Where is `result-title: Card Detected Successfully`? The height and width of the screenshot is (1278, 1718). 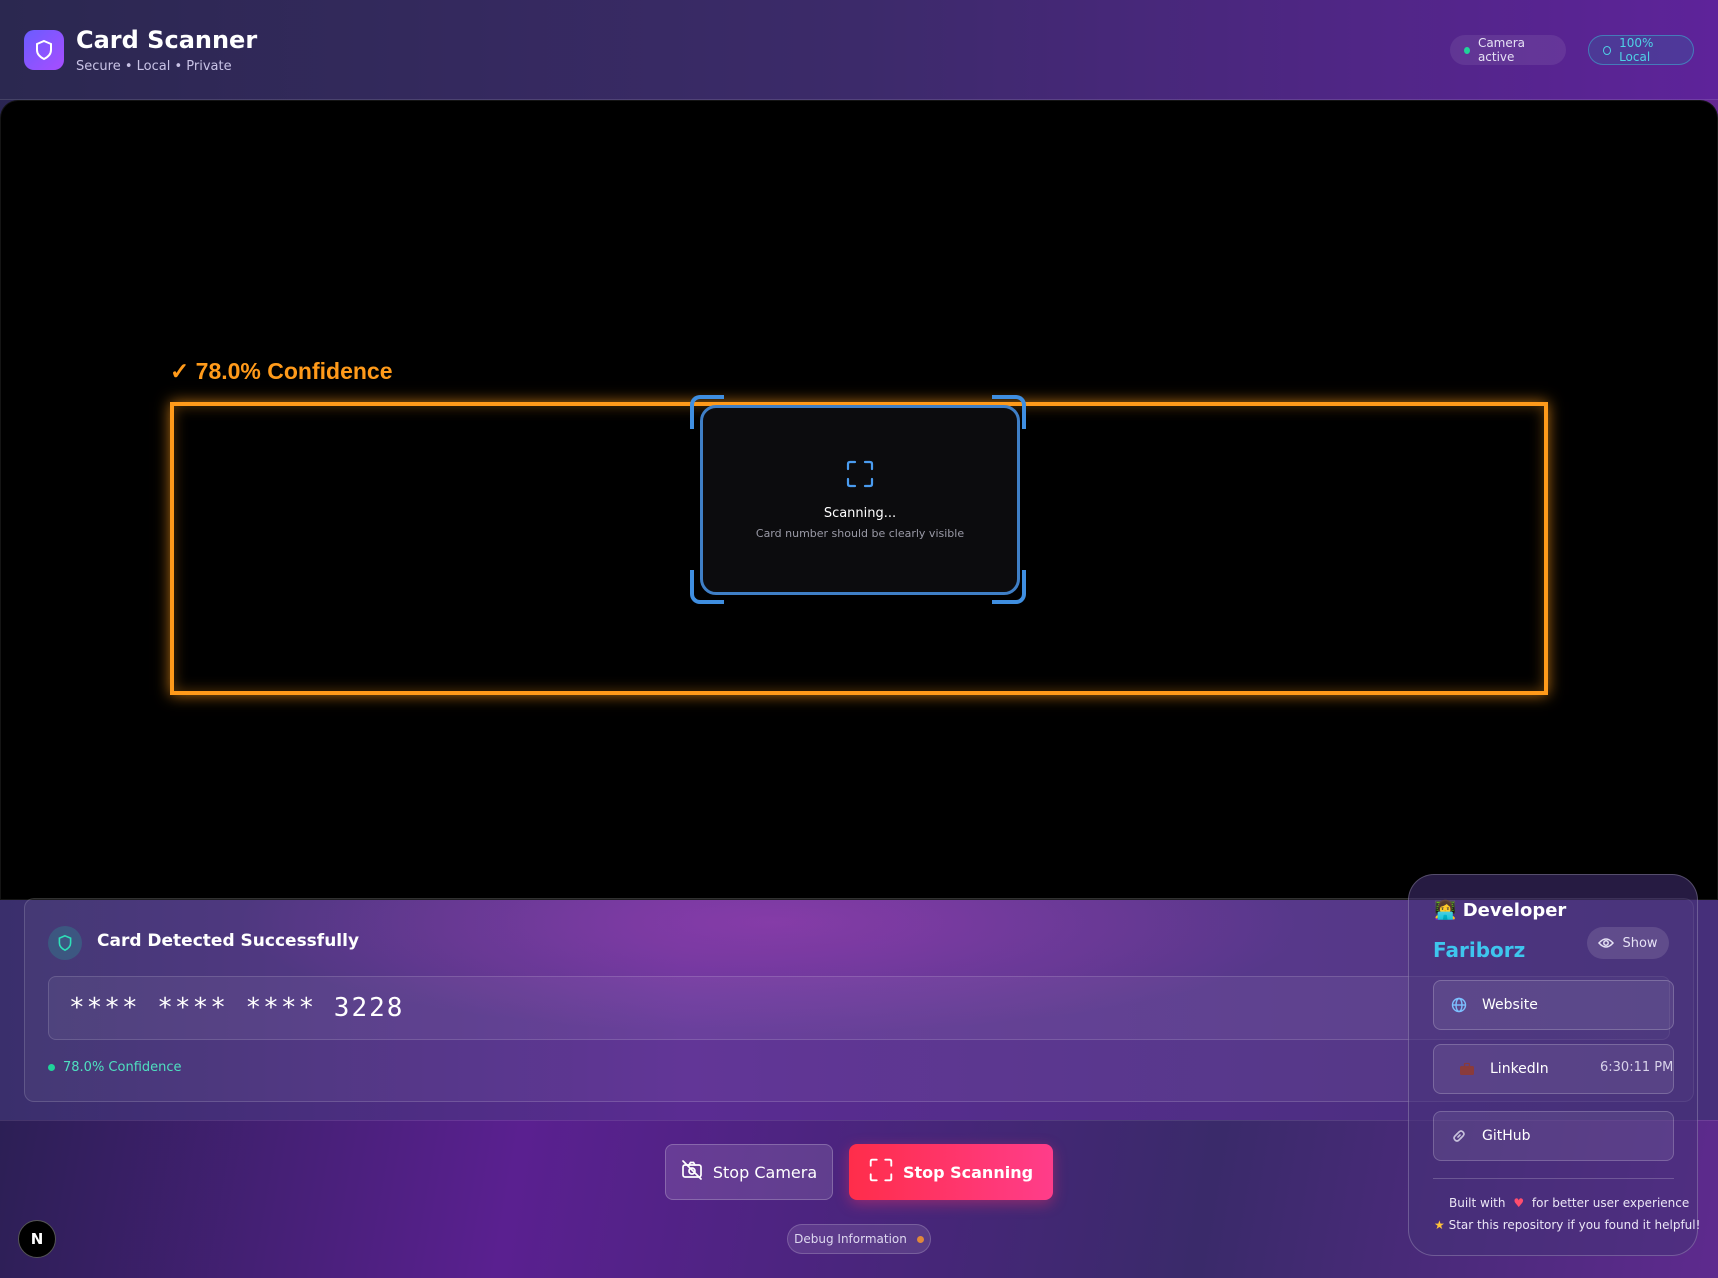
result-title: Card Detected Successfully is located at coordinates (228, 941).